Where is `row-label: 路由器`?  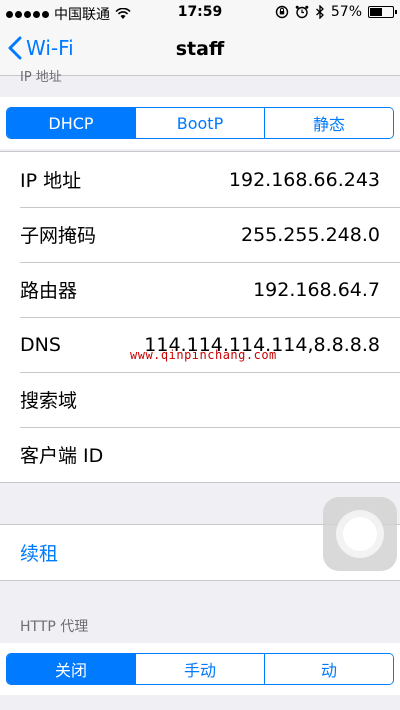 row-label: 路由器 is located at coordinates (49, 291).